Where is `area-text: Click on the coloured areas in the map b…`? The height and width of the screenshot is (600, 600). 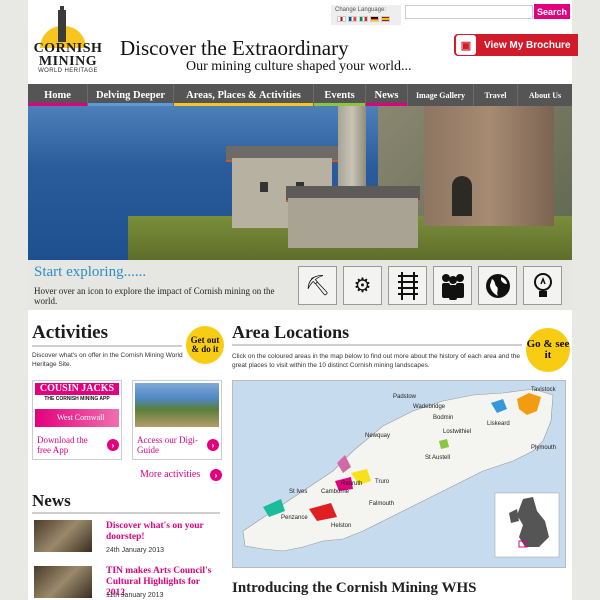 area-text: Click on the coloured areas in the map b… is located at coordinates (376, 361).